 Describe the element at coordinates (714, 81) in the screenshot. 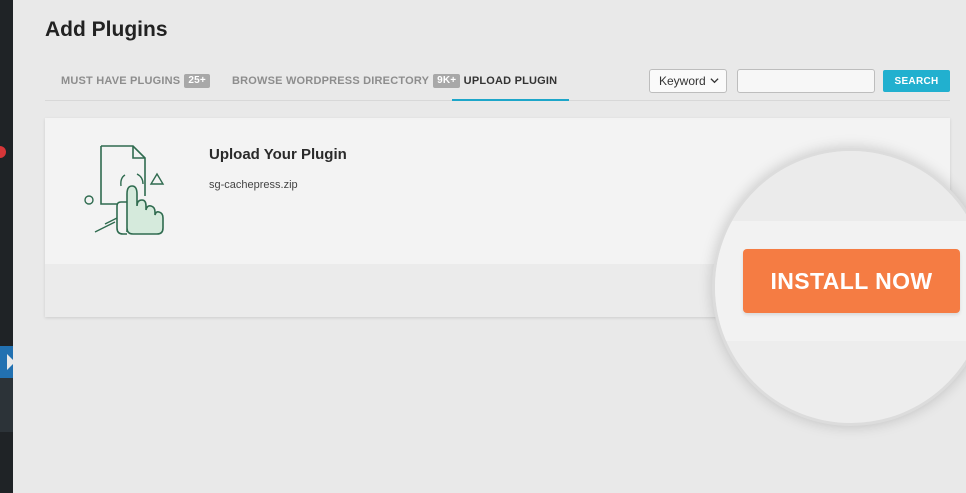

I see `chevron-down-icon` at that location.